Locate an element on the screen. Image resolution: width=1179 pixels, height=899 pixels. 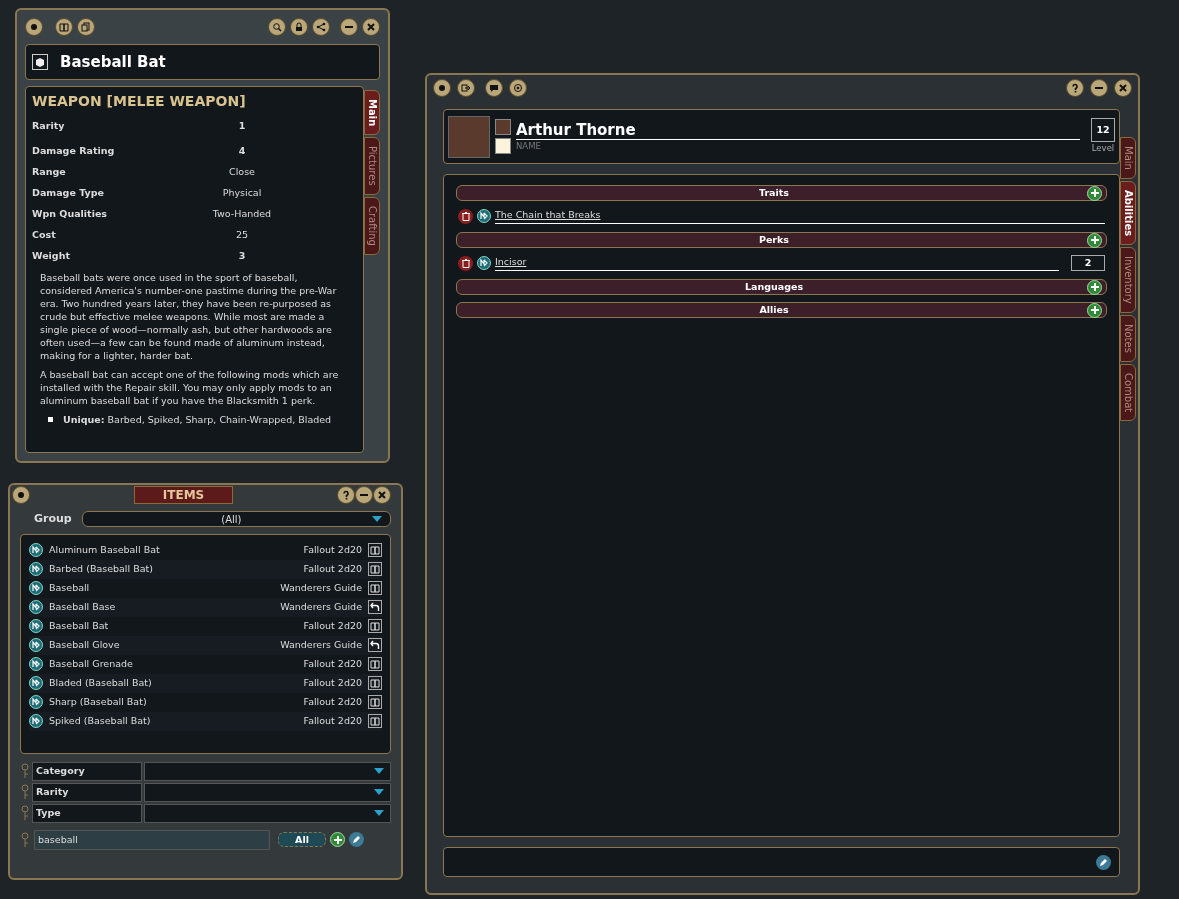
stat-label: Weight is located at coordinates (51, 256).